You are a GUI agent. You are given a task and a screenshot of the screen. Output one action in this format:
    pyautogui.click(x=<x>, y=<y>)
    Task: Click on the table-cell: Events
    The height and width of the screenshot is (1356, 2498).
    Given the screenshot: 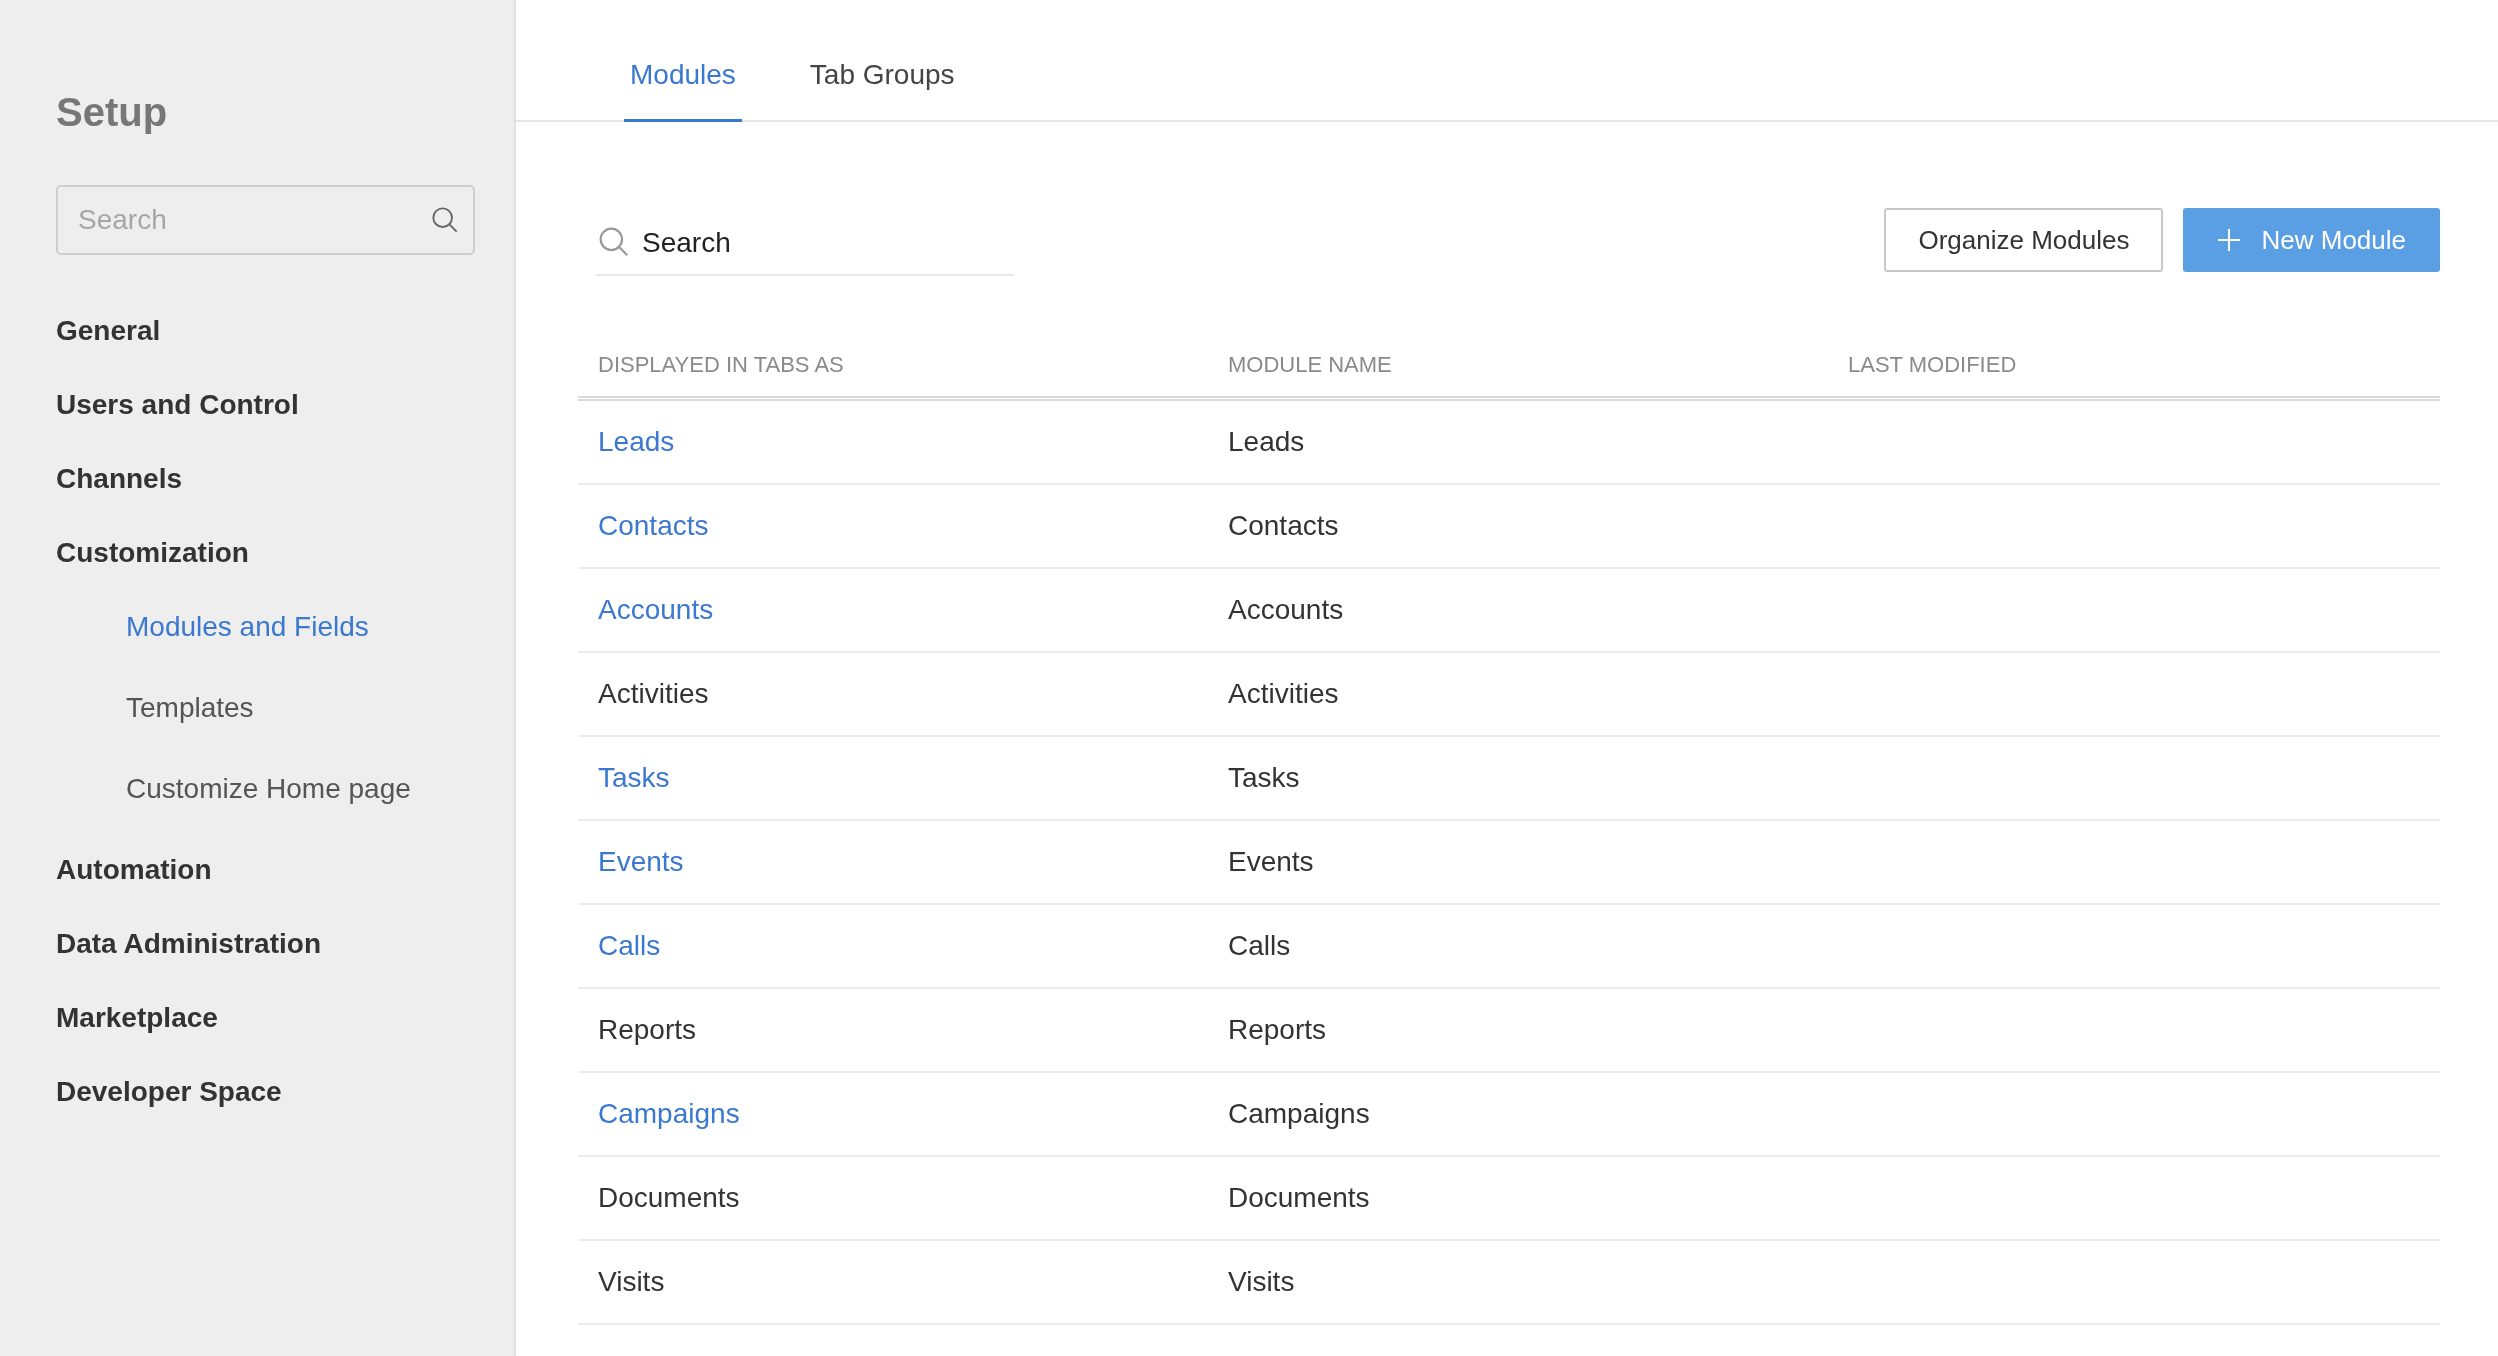 What is the action you would take?
    pyautogui.click(x=1271, y=861)
    